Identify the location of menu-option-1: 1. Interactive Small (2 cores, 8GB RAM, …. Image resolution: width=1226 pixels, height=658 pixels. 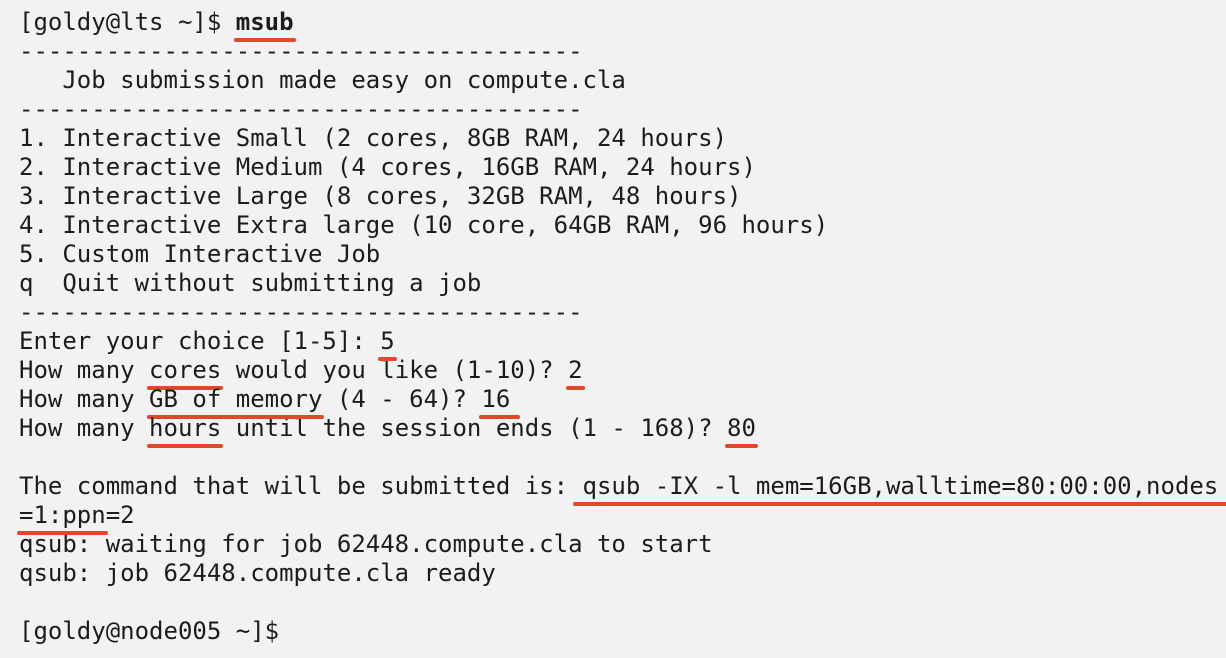
(373, 138).